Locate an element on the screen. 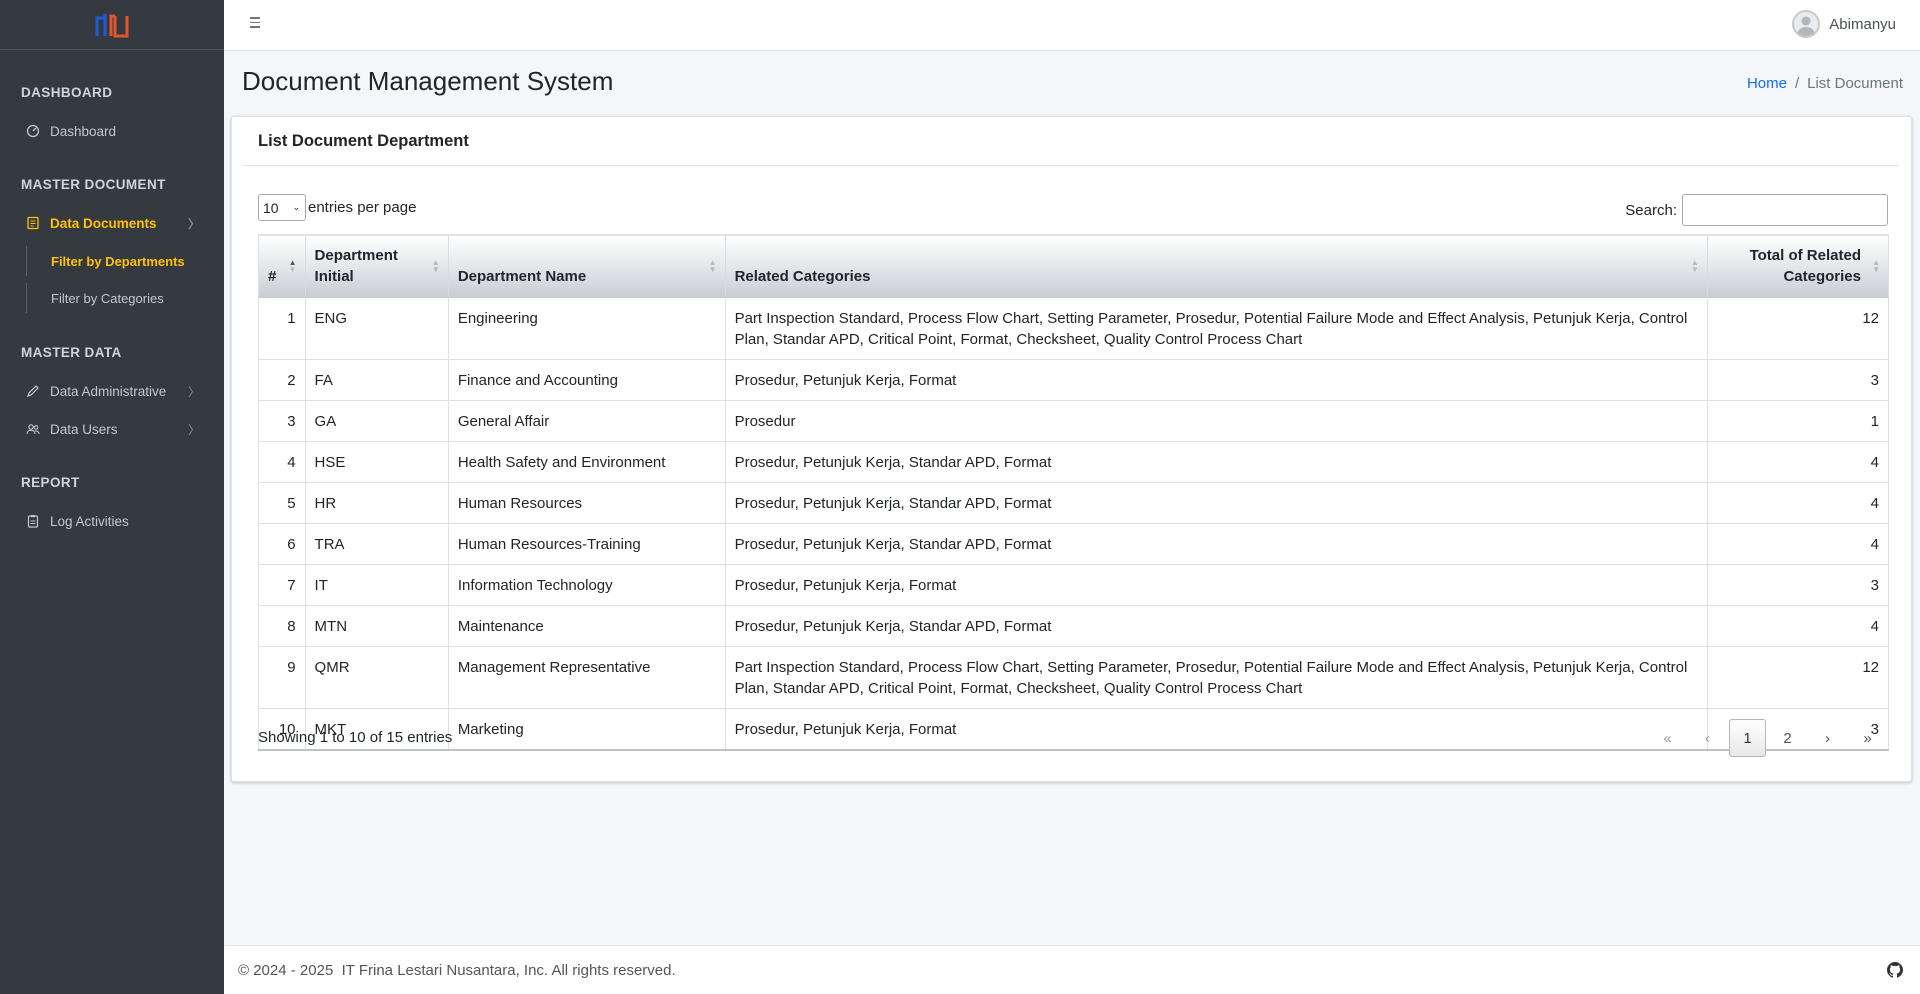 The height and width of the screenshot is (994, 1920). cell-row-number: 9 is located at coordinates (282, 677).